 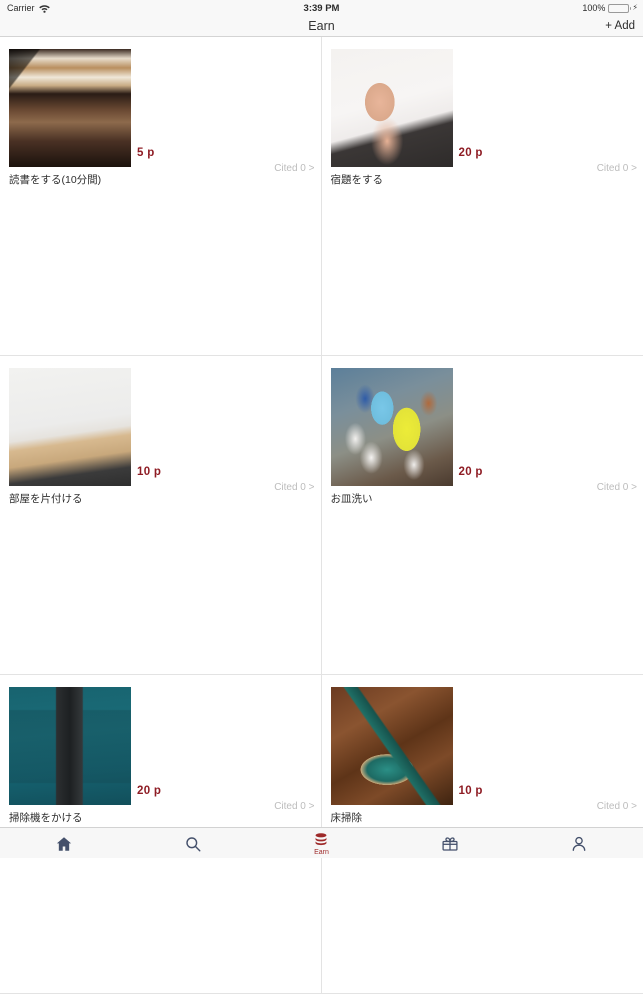 I want to click on search-icon, so click(x=193, y=844).